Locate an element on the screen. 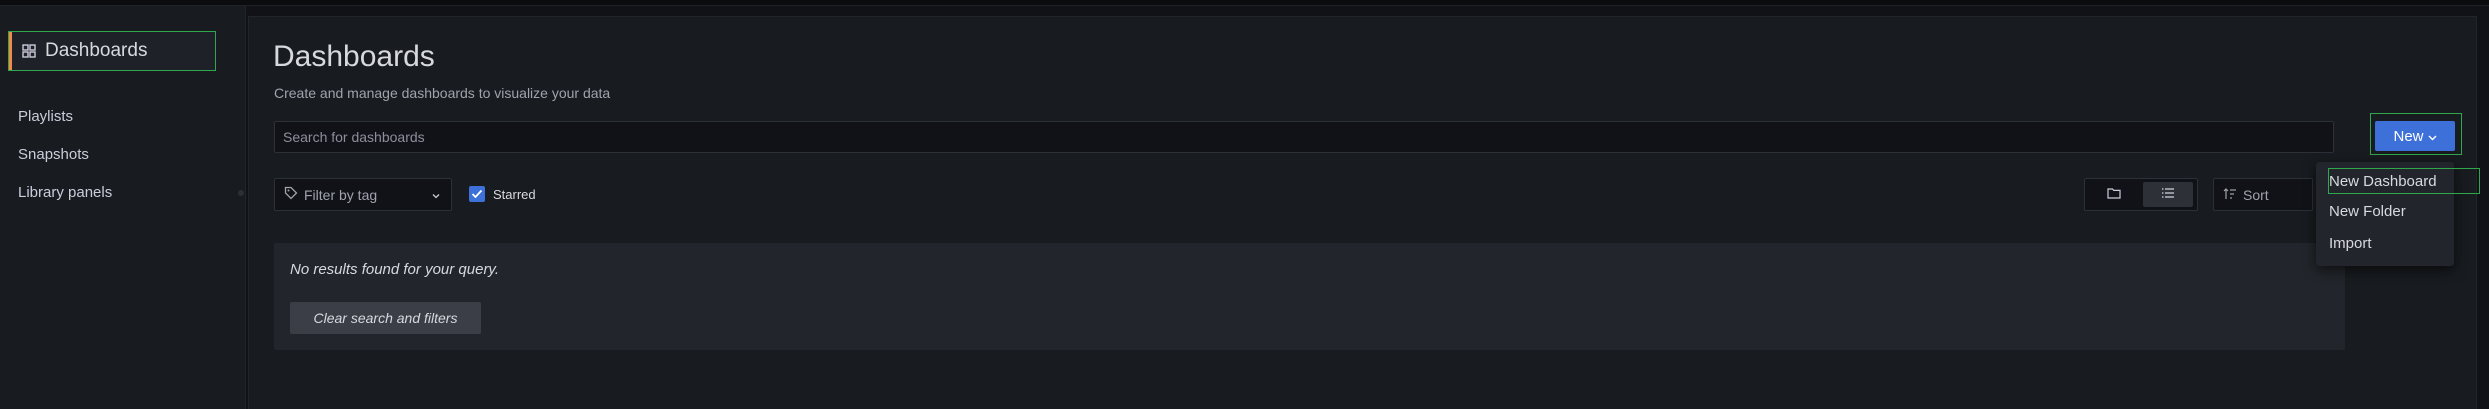  menu-item-new-dashboard: New Dashboard is located at coordinates (2404, 181).